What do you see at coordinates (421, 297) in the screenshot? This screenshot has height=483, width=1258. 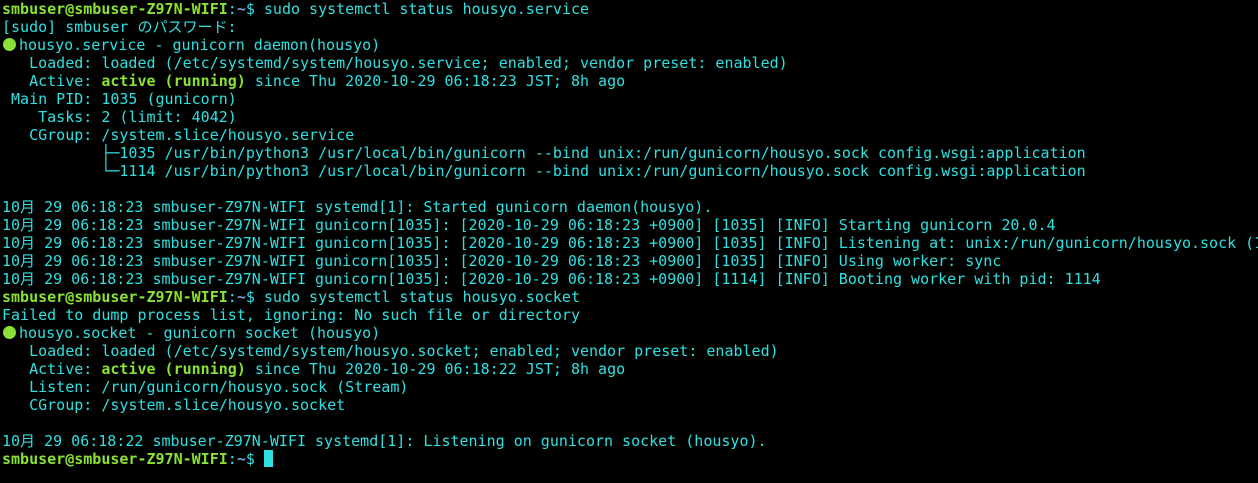 I see `command-text: sudo systemctl status housyo.socket` at bounding box center [421, 297].